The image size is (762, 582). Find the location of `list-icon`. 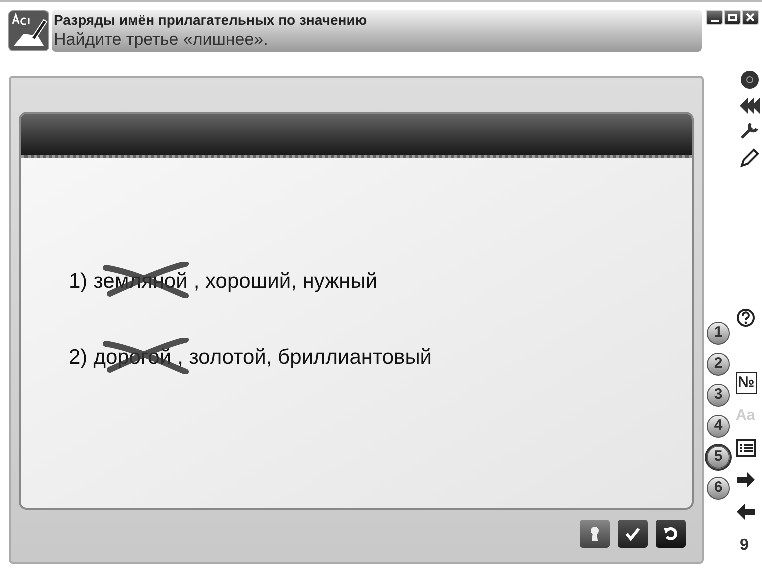

list-icon is located at coordinates (746, 448).